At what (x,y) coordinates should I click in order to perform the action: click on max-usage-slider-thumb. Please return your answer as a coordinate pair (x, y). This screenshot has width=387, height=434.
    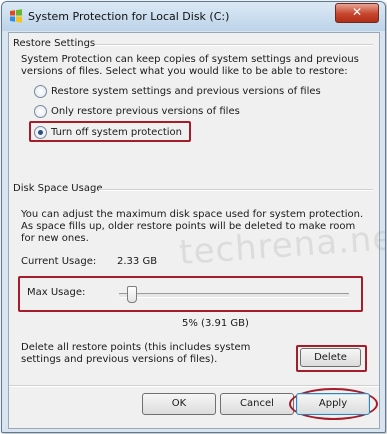
    Looking at the image, I should click on (131, 294).